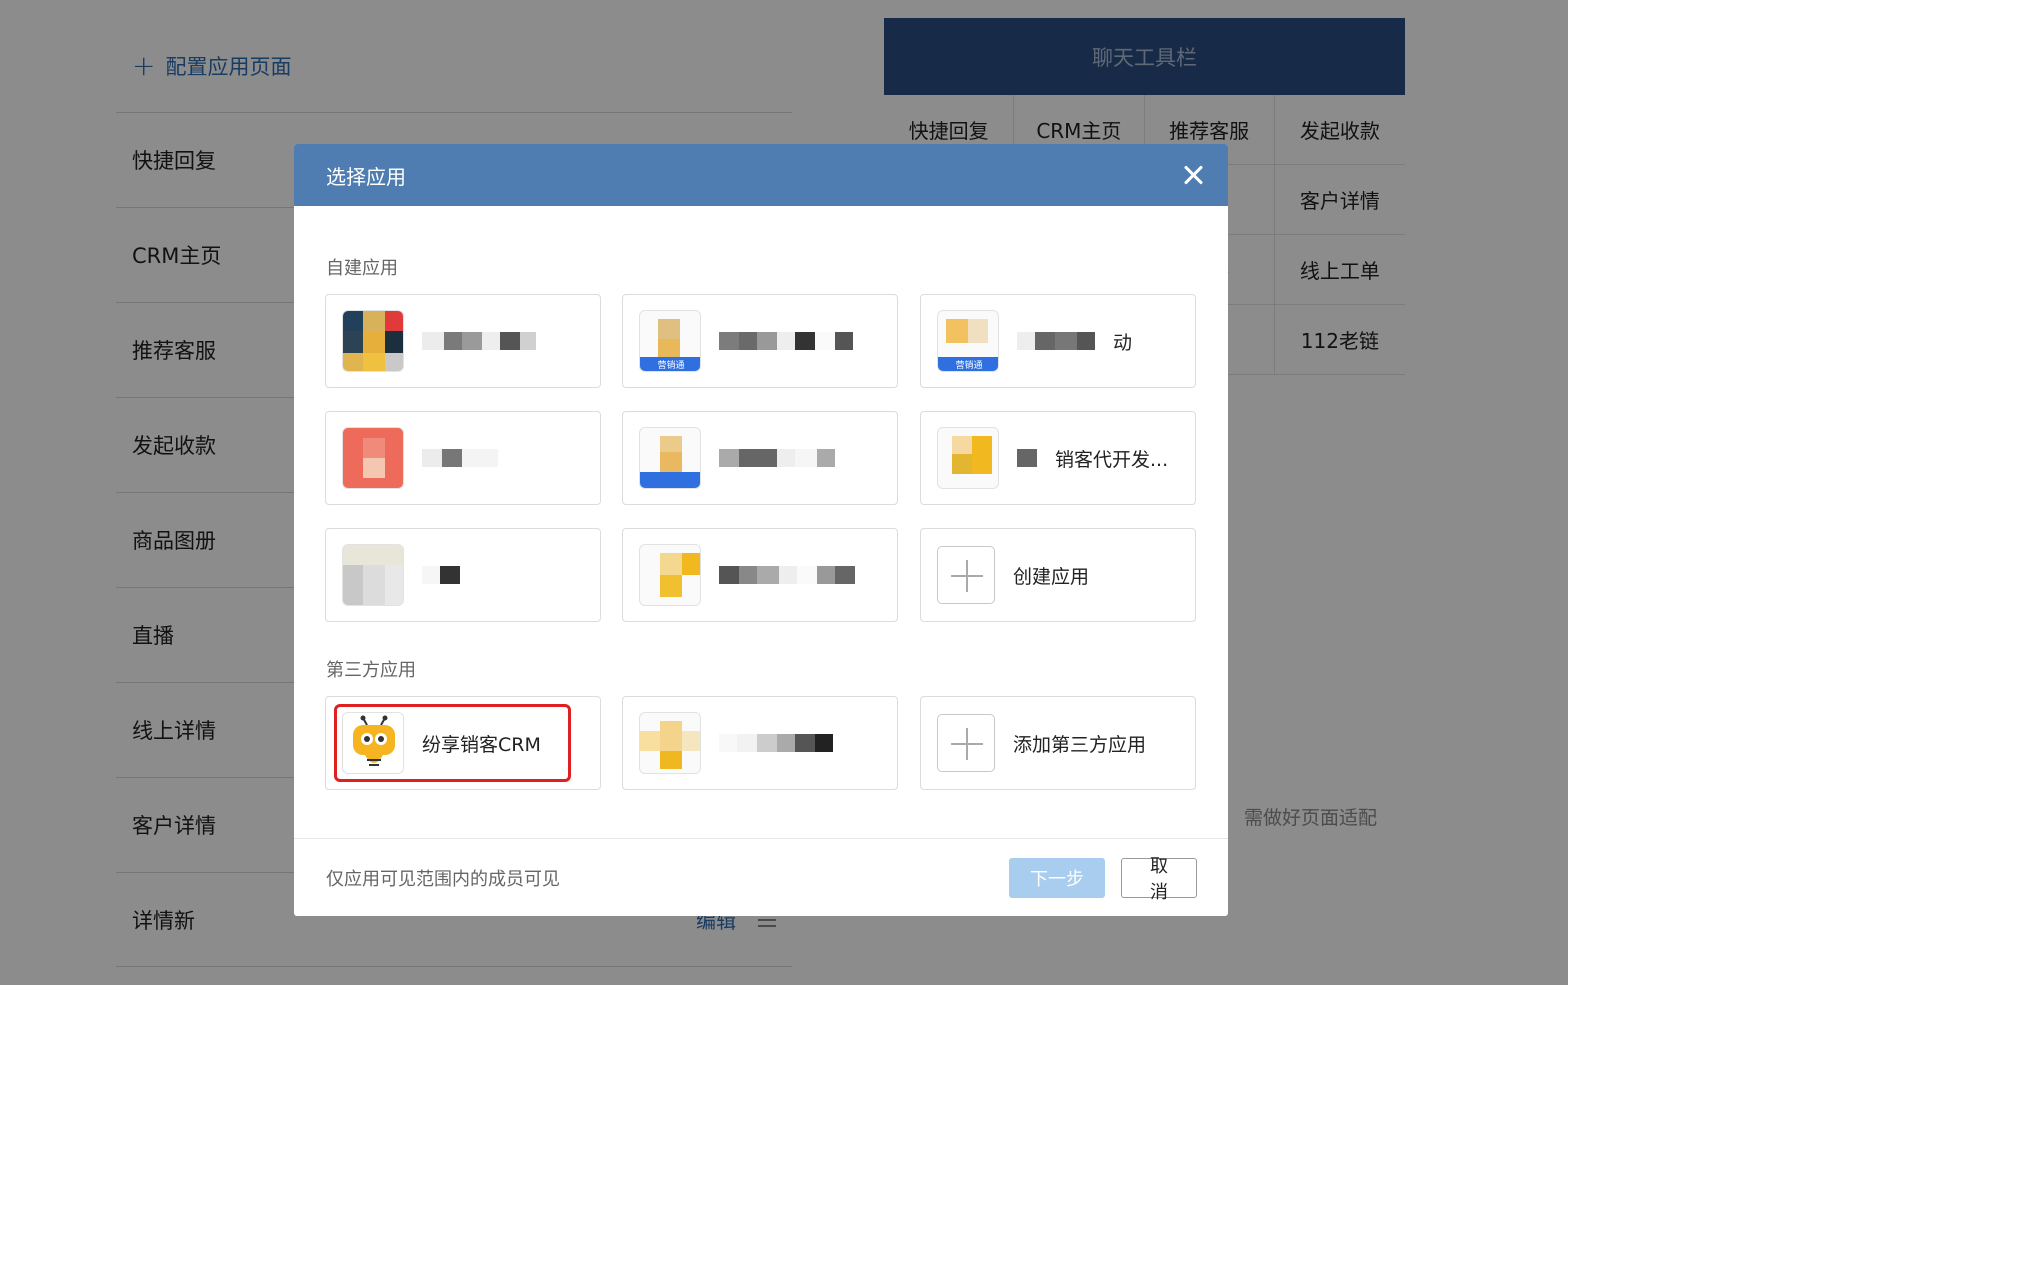 This screenshot has width=2044, height=1284. What do you see at coordinates (481, 744) in the screenshot?
I see `app-name: 纷享销客CRM` at bounding box center [481, 744].